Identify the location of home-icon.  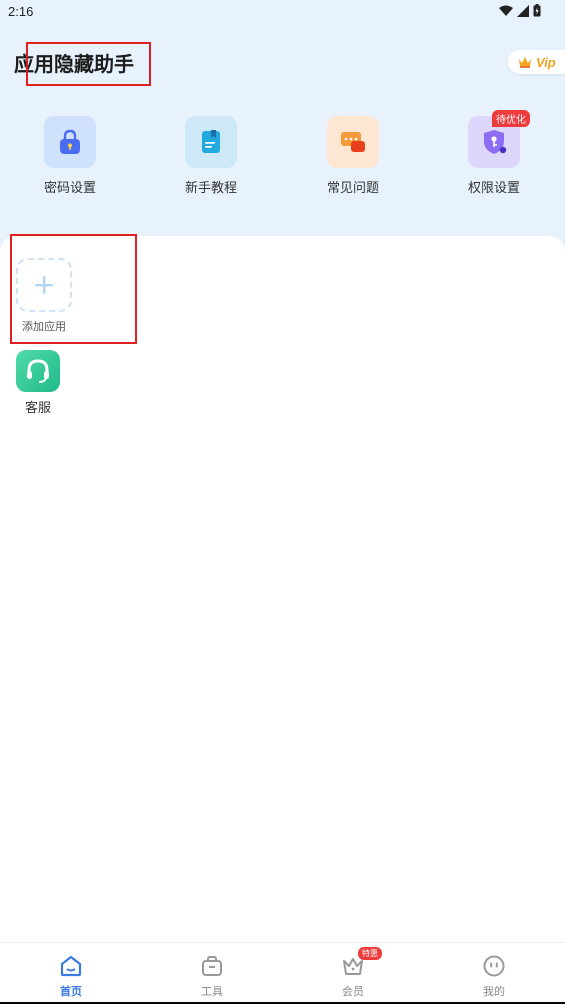
(71, 966).